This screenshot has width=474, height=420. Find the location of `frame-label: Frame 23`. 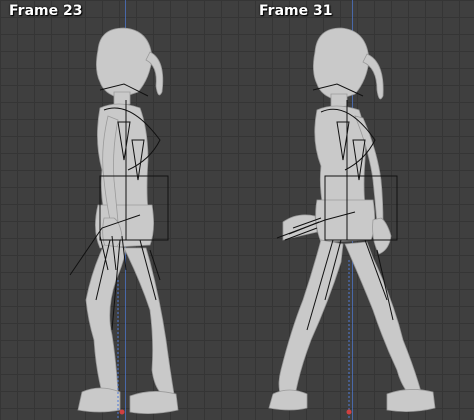

frame-label: Frame 23 is located at coordinates (46, 11).